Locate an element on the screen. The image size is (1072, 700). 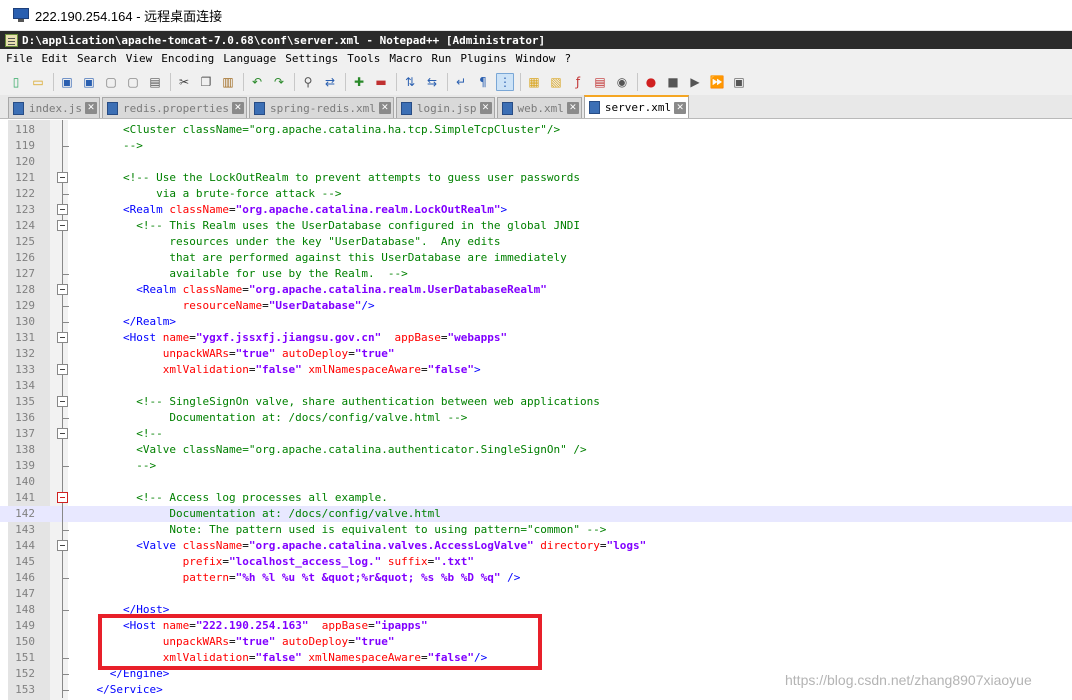
folder-workspace-icon: ▤ is located at coordinates (600, 82).